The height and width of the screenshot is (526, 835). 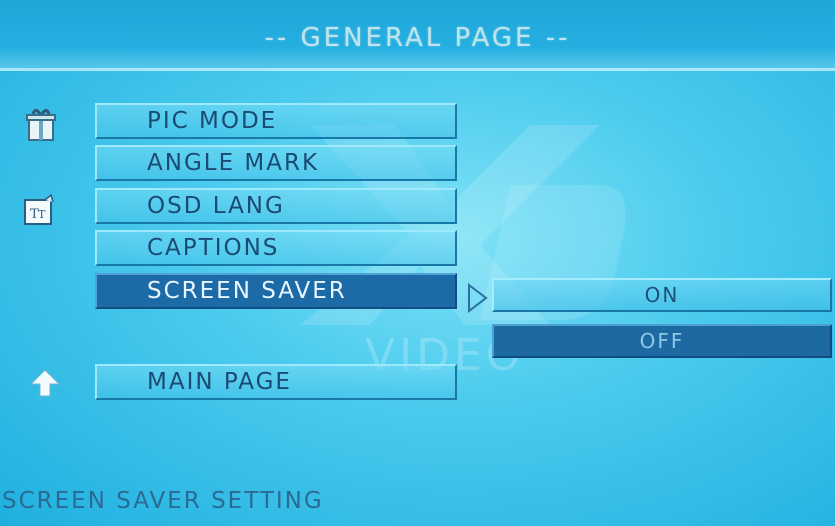 What do you see at coordinates (41, 123) in the screenshot?
I see `gift-box-icon` at bounding box center [41, 123].